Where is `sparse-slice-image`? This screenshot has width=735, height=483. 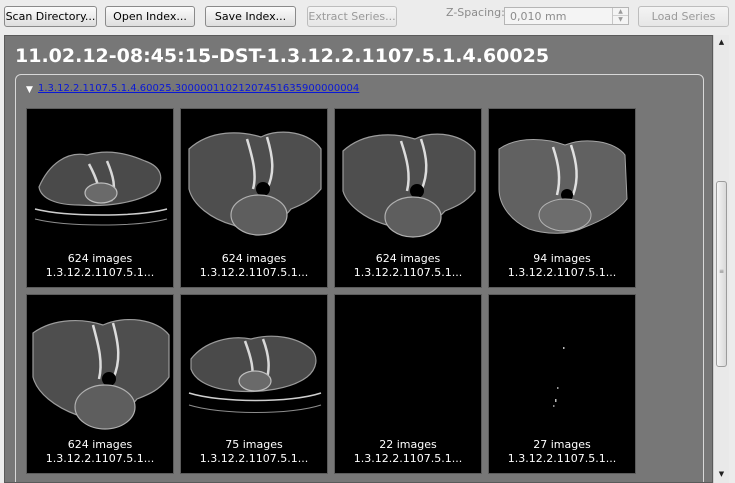
sparse-slice-image is located at coordinates (559, 377).